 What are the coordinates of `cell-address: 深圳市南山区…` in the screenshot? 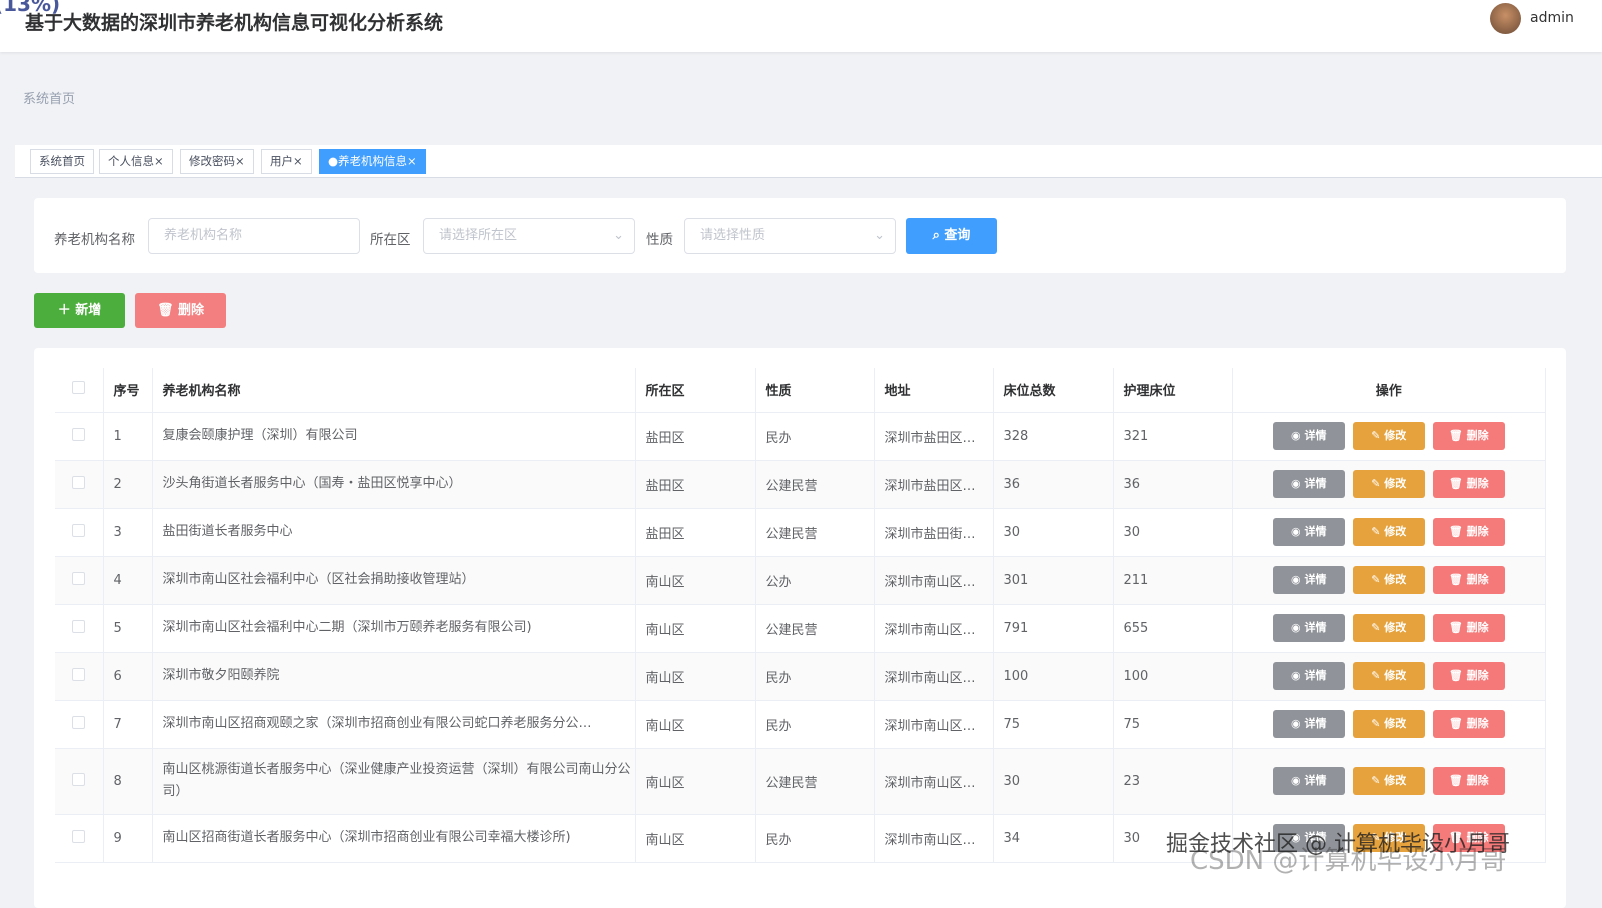 It's located at (934, 838).